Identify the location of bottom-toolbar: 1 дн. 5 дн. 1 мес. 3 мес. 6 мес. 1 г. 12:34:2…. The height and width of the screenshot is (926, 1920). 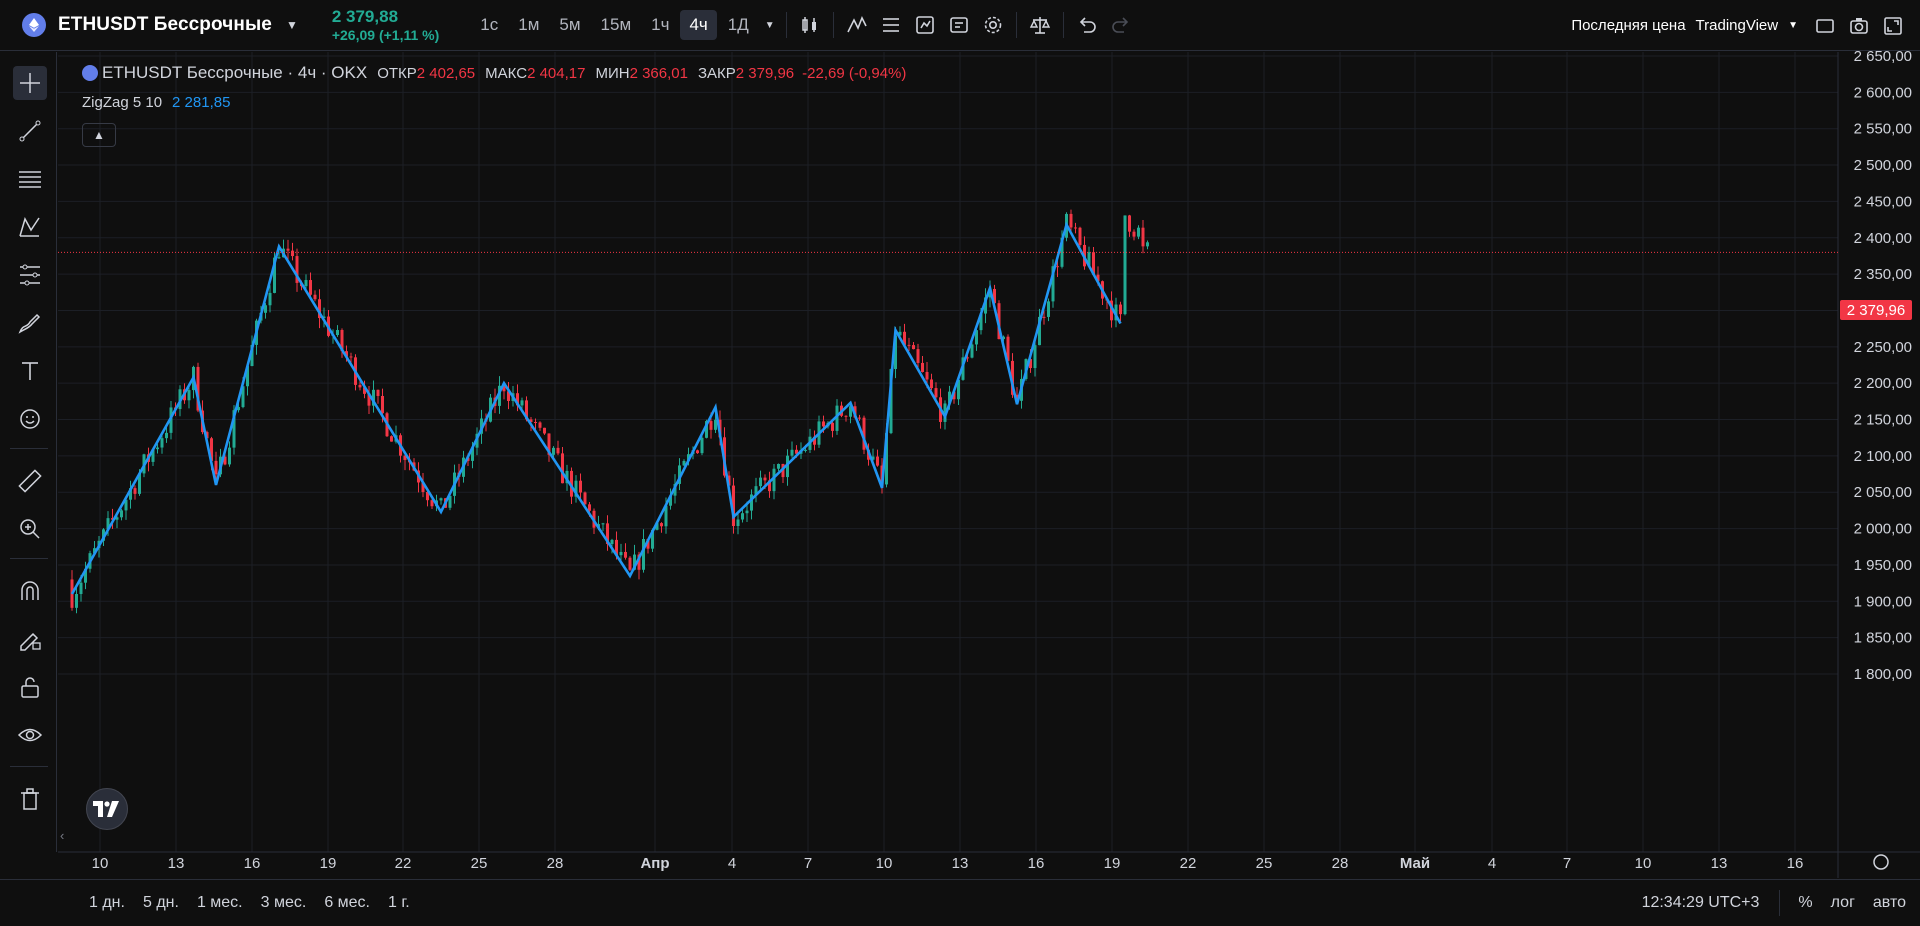
(960, 902).